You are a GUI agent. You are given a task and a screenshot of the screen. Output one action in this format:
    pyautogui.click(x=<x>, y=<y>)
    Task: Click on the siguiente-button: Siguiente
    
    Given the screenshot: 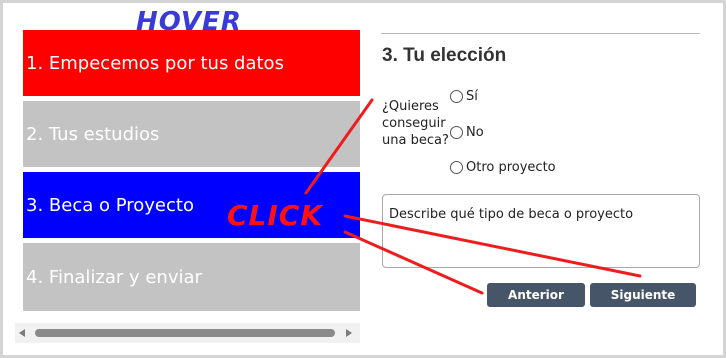 What is the action you would take?
    pyautogui.click(x=643, y=295)
    